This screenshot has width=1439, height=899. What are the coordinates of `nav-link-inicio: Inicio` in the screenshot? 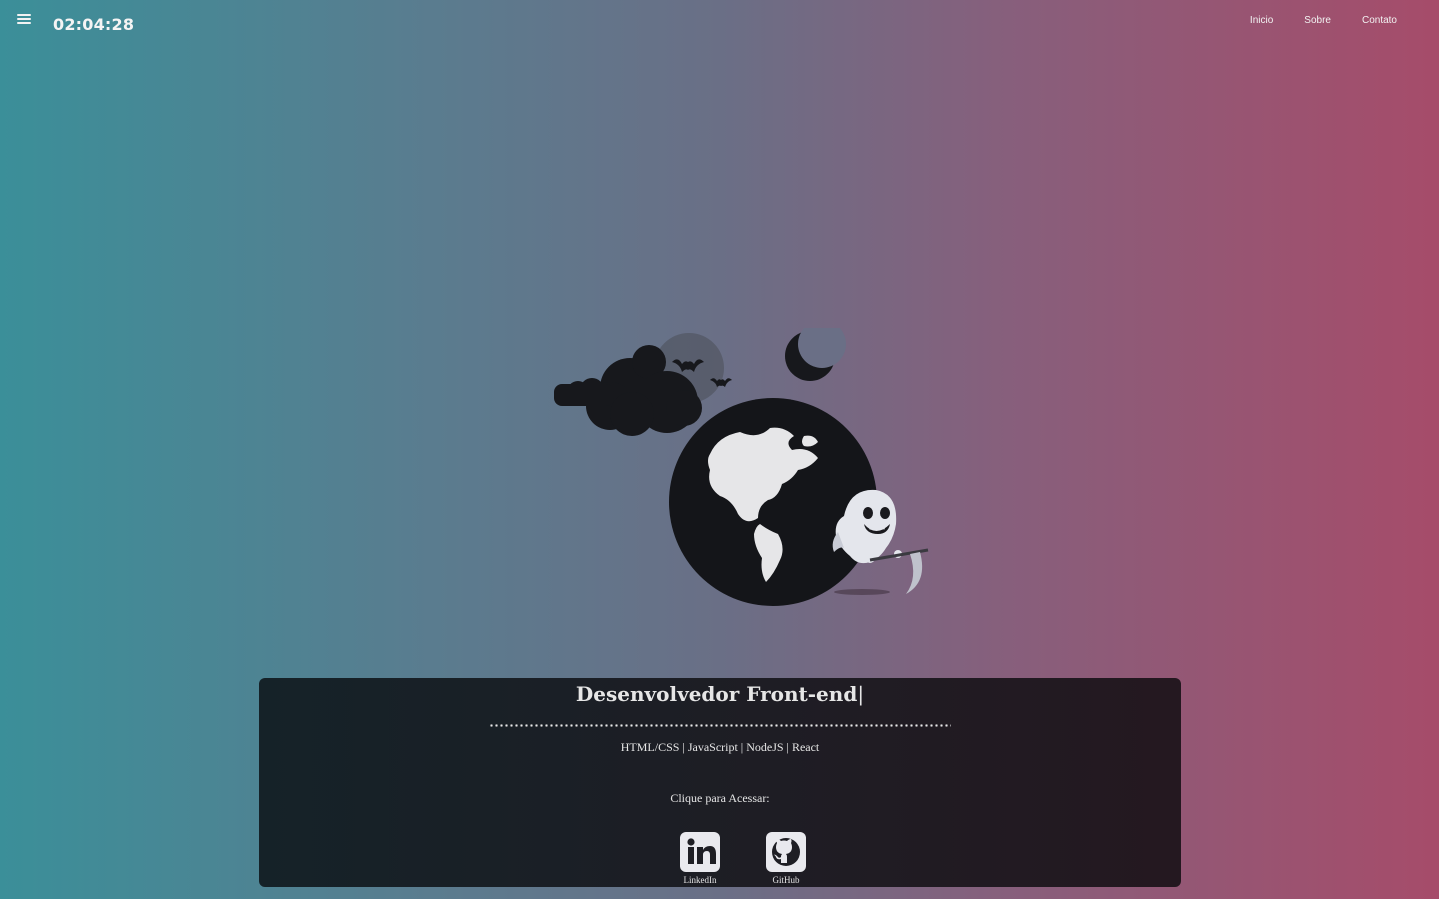 It's located at (1261, 20).